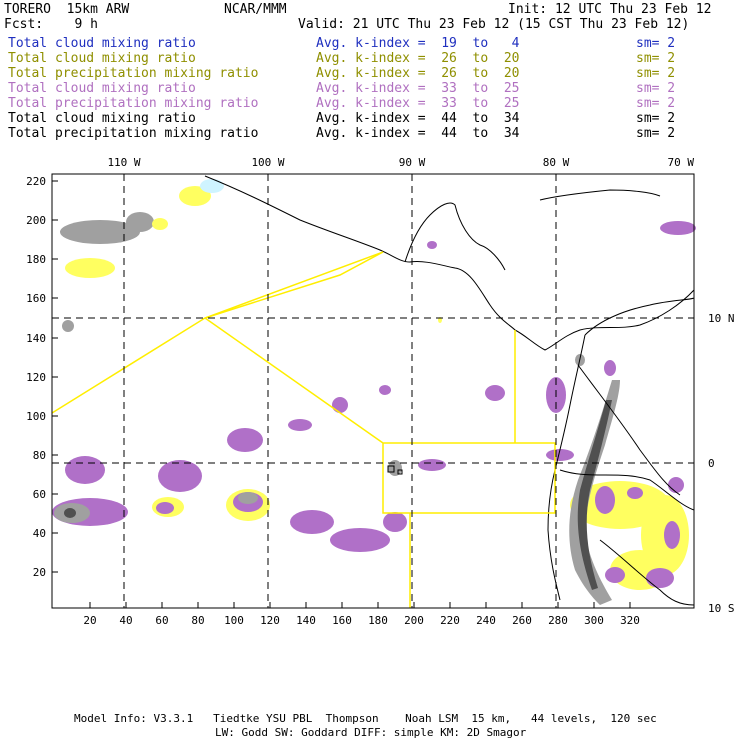 This screenshot has width=740, height=740. What do you see at coordinates (36, 220) in the screenshot?
I see `left-tick-label: 200` at bounding box center [36, 220].